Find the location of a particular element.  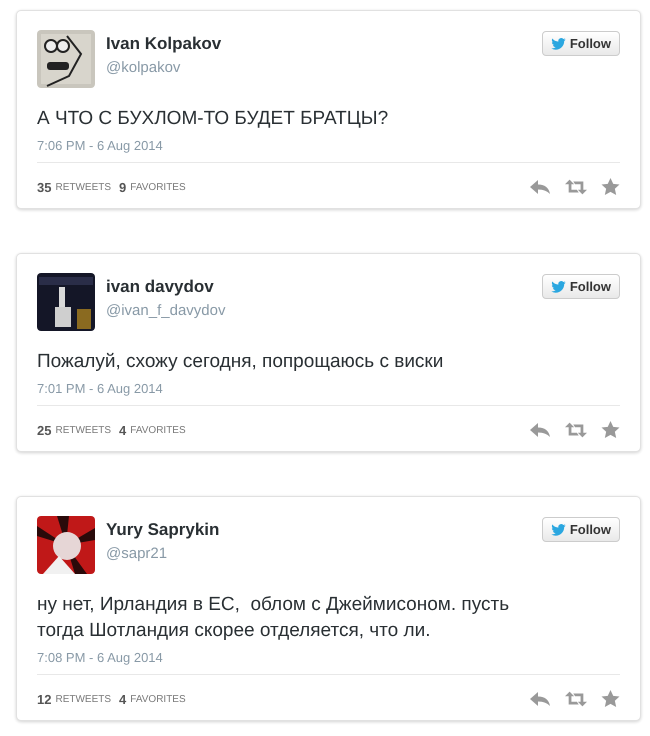

tweet-text: Пожалуй, схожу сегодня, попрощаюсь с виски is located at coordinates (240, 362).